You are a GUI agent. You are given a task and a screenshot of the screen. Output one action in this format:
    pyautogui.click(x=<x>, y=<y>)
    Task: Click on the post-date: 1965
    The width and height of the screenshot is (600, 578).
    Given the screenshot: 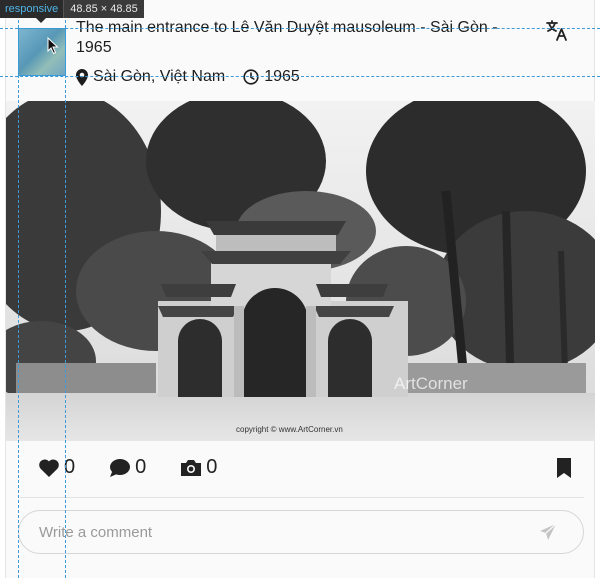 What is the action you would take?
    pyautogui.click(x=271, y=77)
    